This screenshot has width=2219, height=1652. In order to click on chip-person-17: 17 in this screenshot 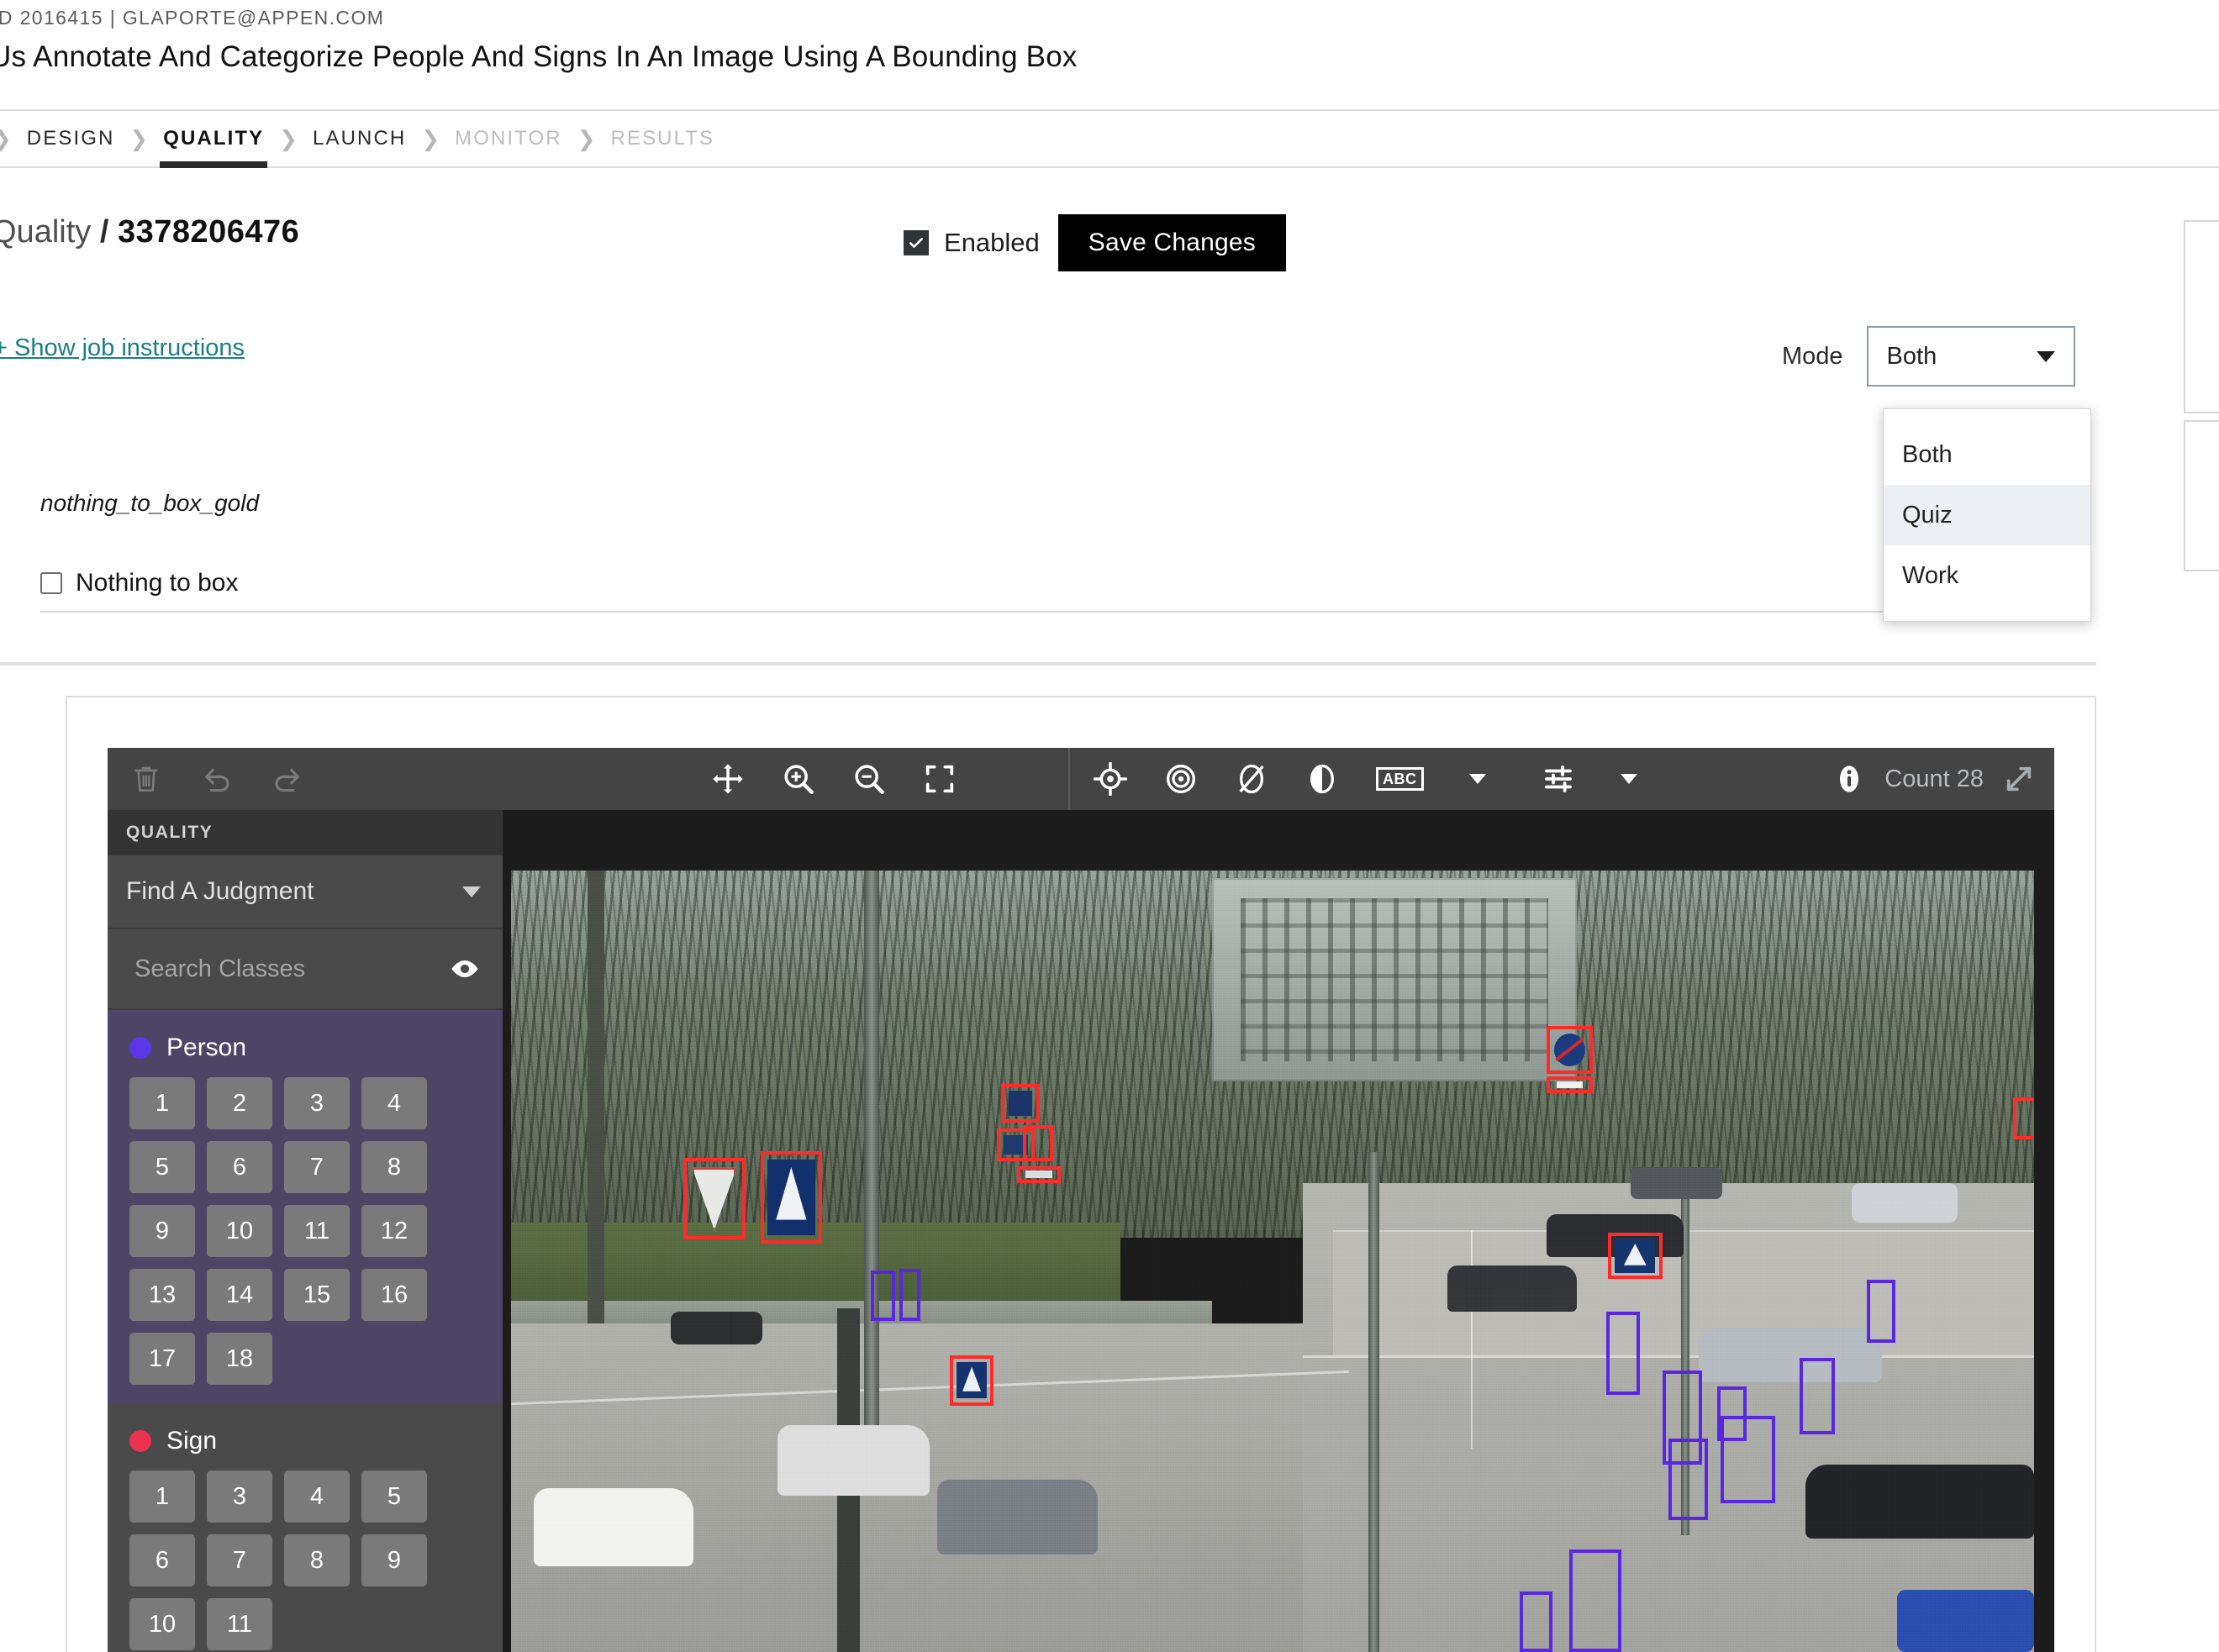, I will do `click(162, 1359)`.